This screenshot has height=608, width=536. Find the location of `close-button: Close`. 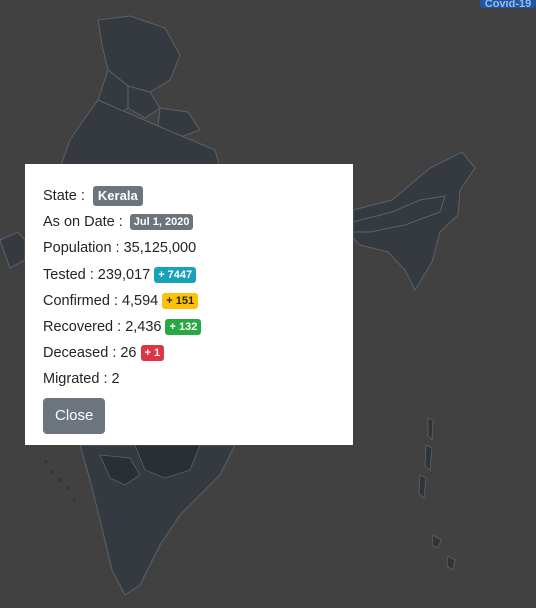

close-button: Close is located at coordinates (74, 415).